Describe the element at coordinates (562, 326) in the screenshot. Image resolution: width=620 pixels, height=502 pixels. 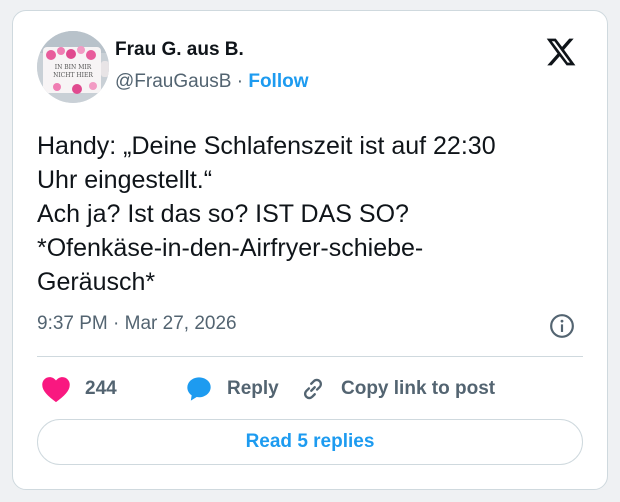
I see `info-icon` at that location.